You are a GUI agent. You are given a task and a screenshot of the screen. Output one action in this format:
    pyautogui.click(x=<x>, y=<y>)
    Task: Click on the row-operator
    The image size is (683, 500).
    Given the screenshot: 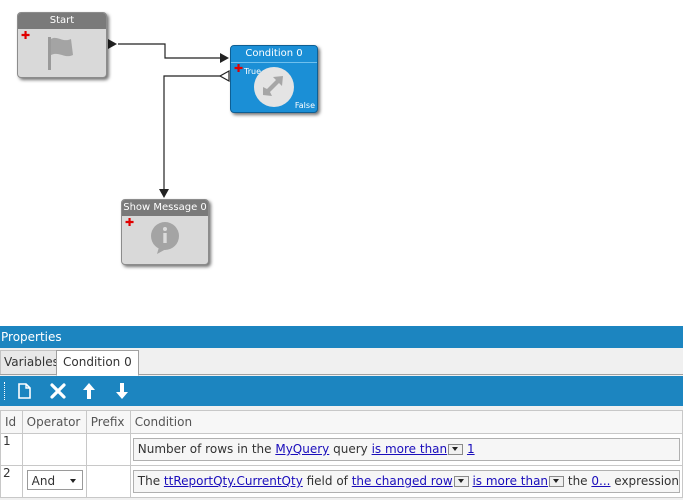 What is the action you would take?
    pyautogui.click(x=54, y=449)
    